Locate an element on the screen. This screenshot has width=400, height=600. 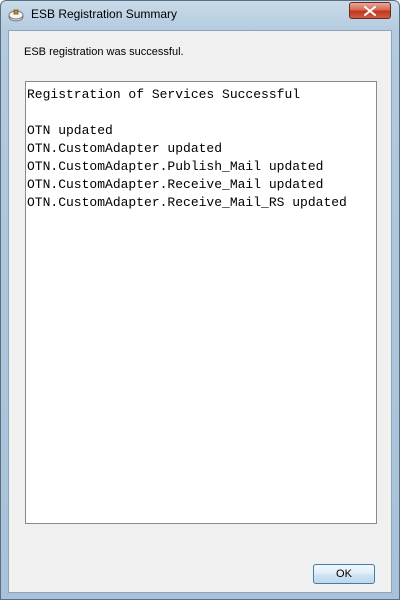
log-line: Registration of Services Successful is located at coordinates (164, 94).